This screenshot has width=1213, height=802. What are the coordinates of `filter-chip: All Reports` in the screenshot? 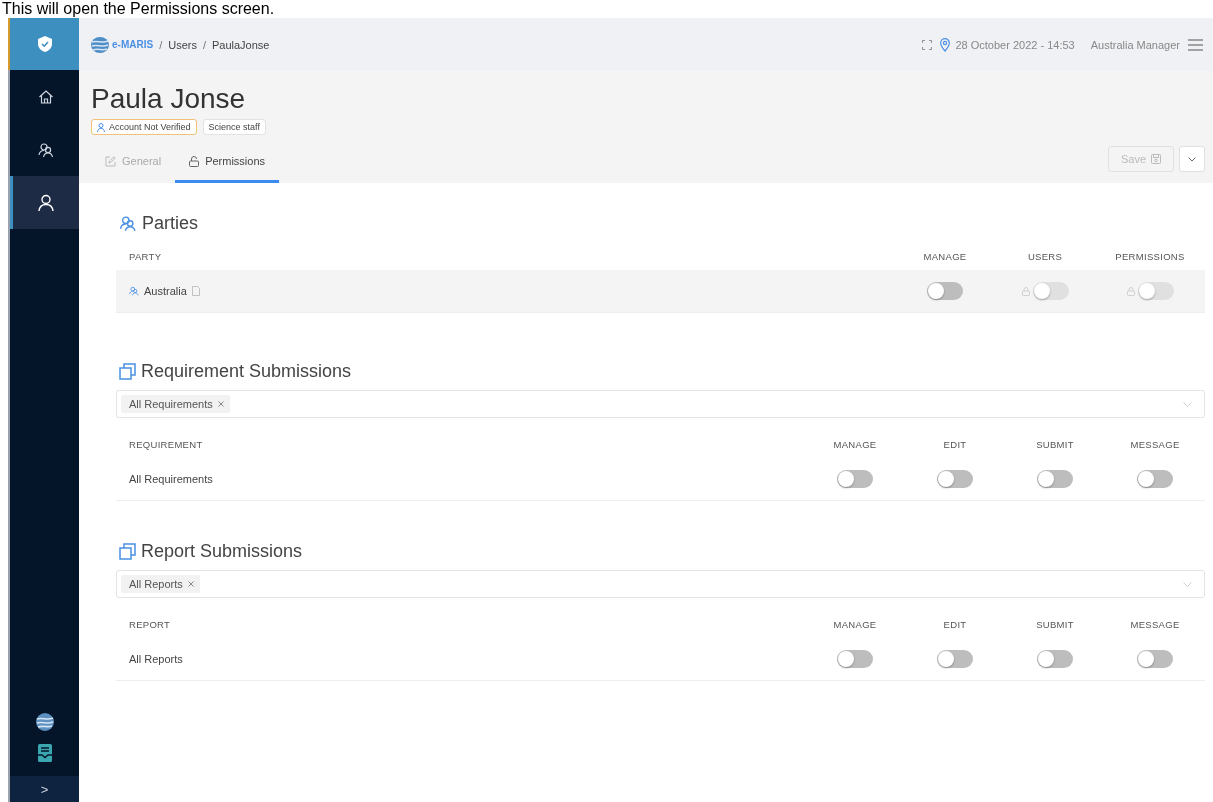 It's located at (160, 584).